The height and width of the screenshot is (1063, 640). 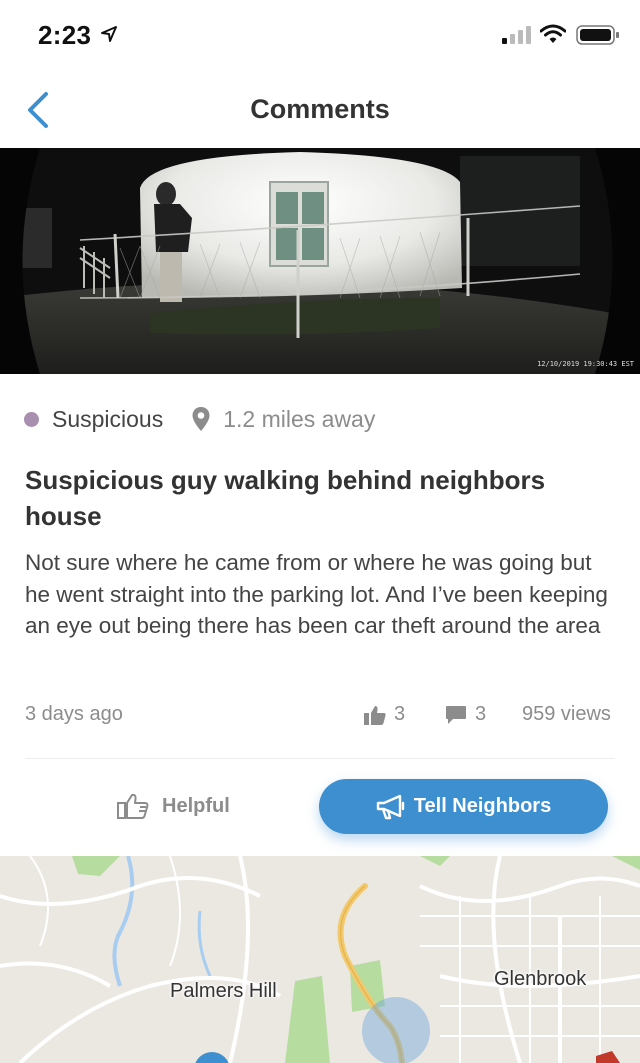 What do you see at coordinates (516, 35) in the screenshot?
I see `signal-icon` at bounding box center [516, 35].